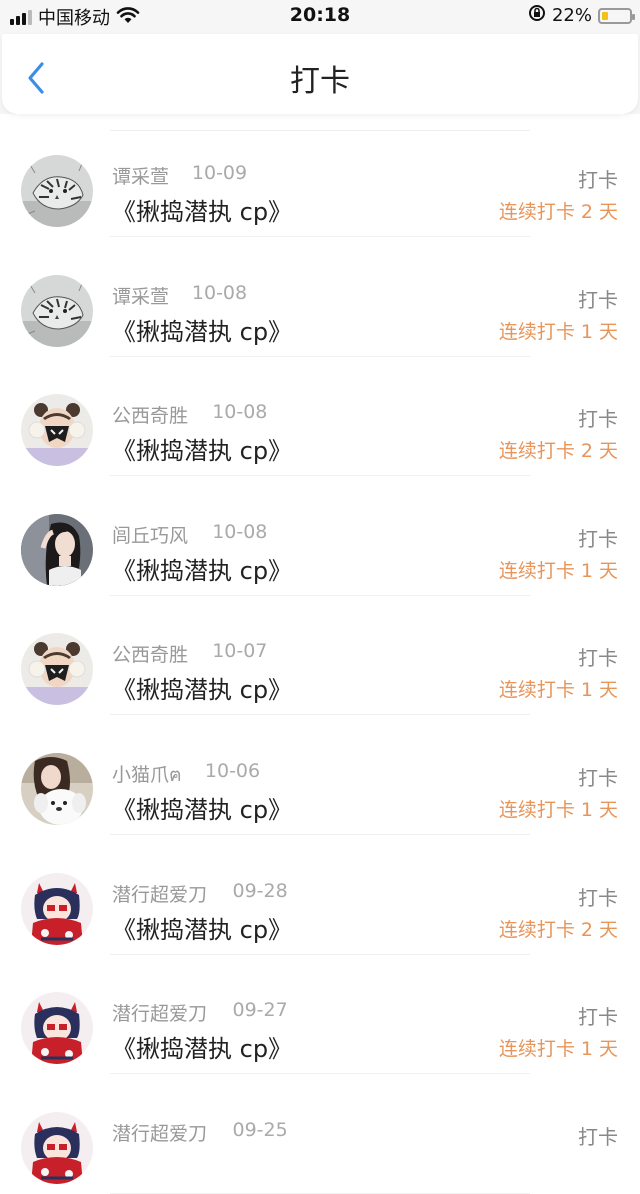  Describe the element at coordinates (320, 654) in the screenshot. I see `list-item: 公西奇胜 10-07 《揪捣潜执 cp》 打卡连续打卡 1 天` at that location.